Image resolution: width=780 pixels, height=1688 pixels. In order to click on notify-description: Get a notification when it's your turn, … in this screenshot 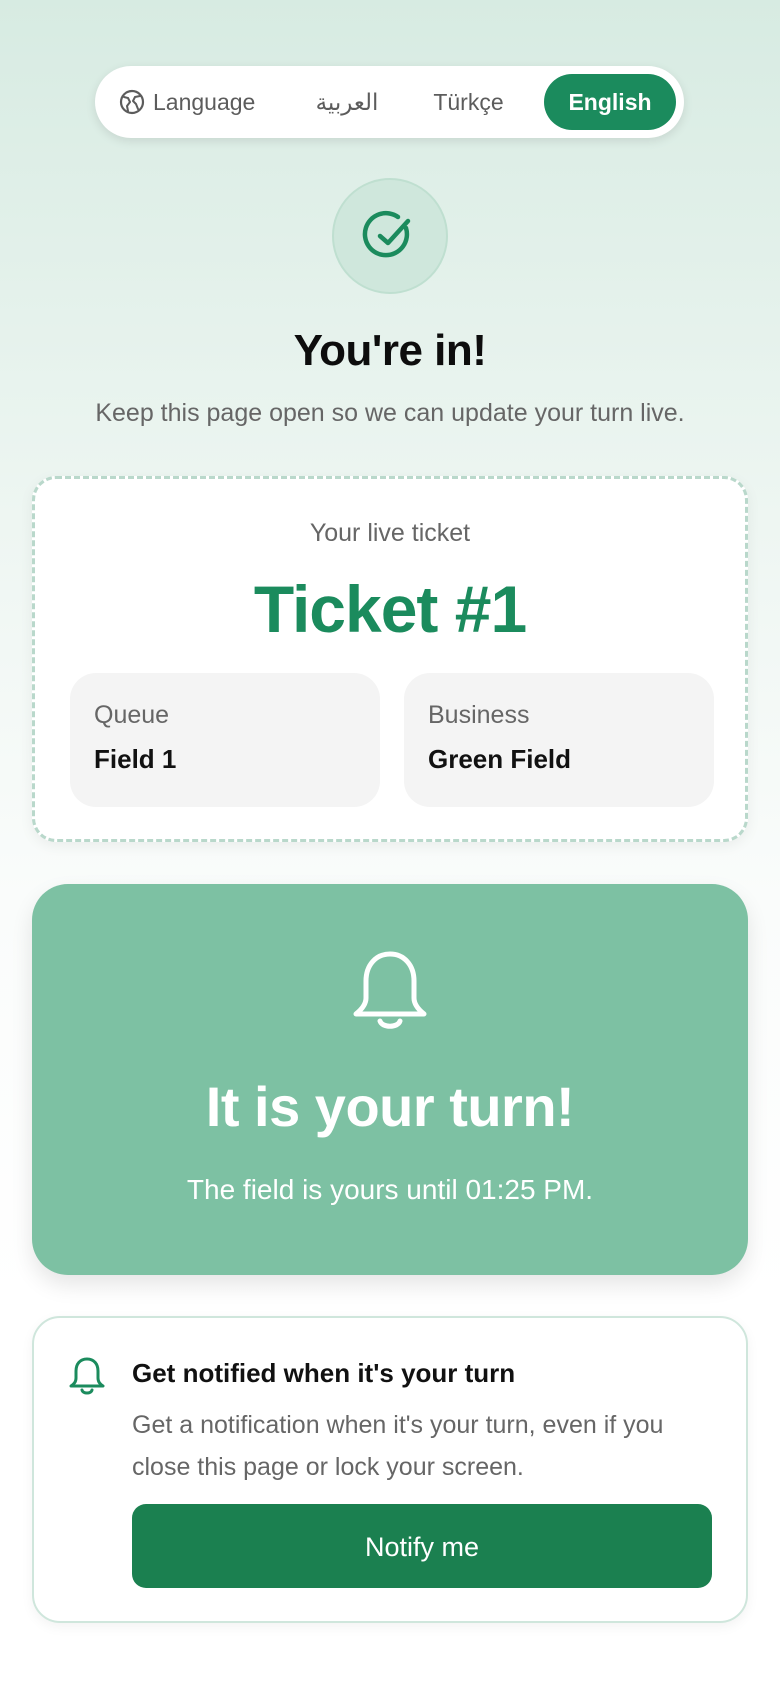, I will do `click(398, 1446)`.